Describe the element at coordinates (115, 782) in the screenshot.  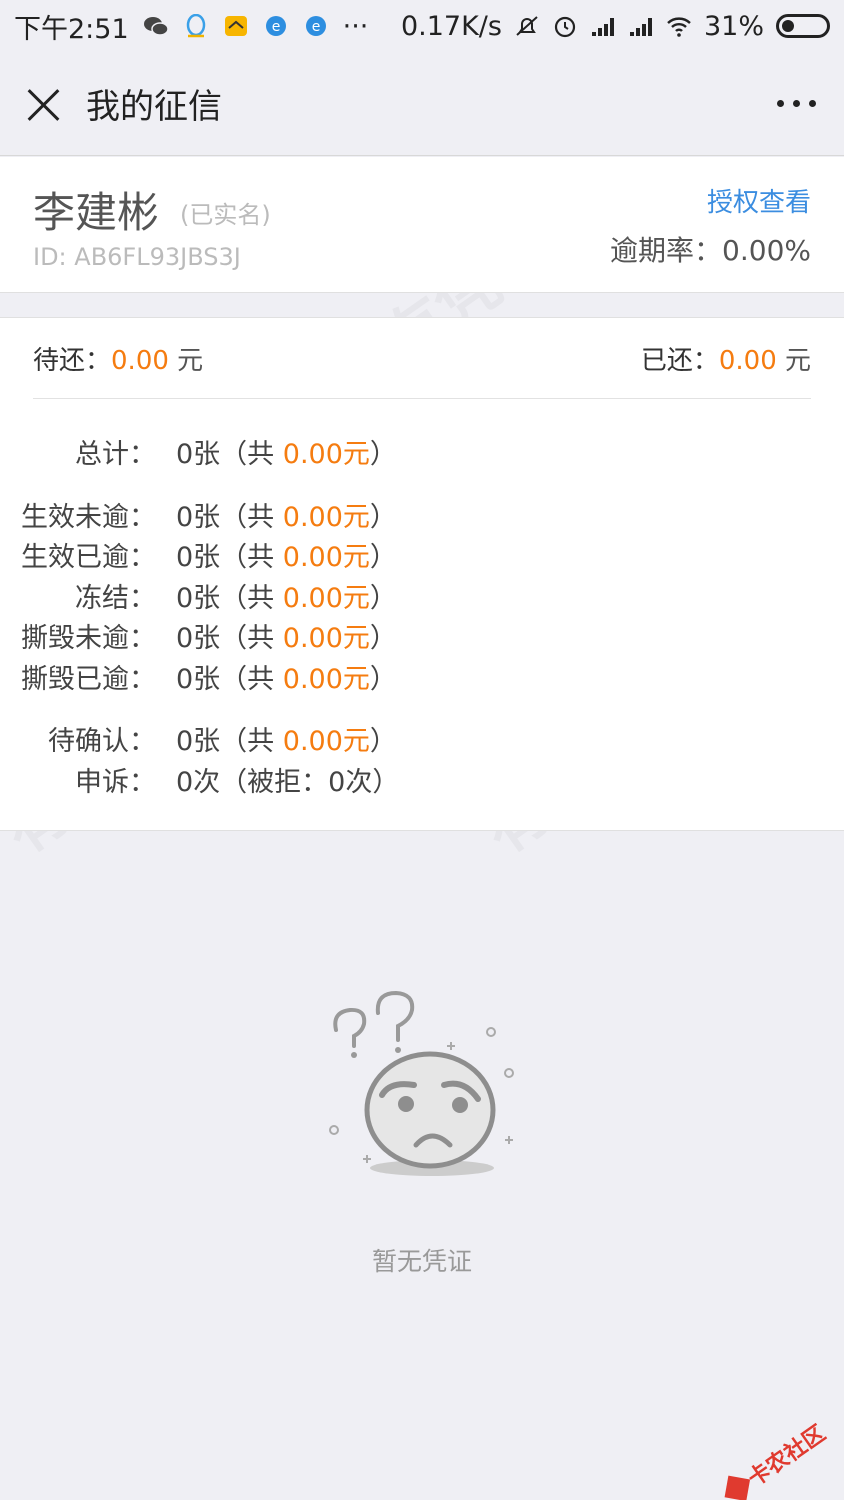
I see `stat-label: 申诉：` at that location.